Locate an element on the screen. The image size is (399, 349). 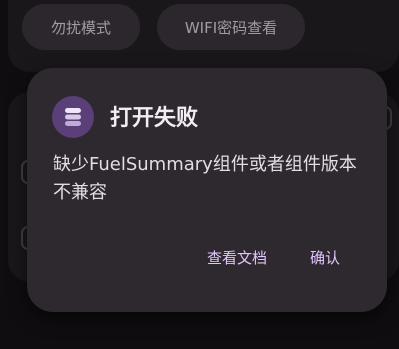
confirm-button: 确认 is located at coordinates (325, 257).